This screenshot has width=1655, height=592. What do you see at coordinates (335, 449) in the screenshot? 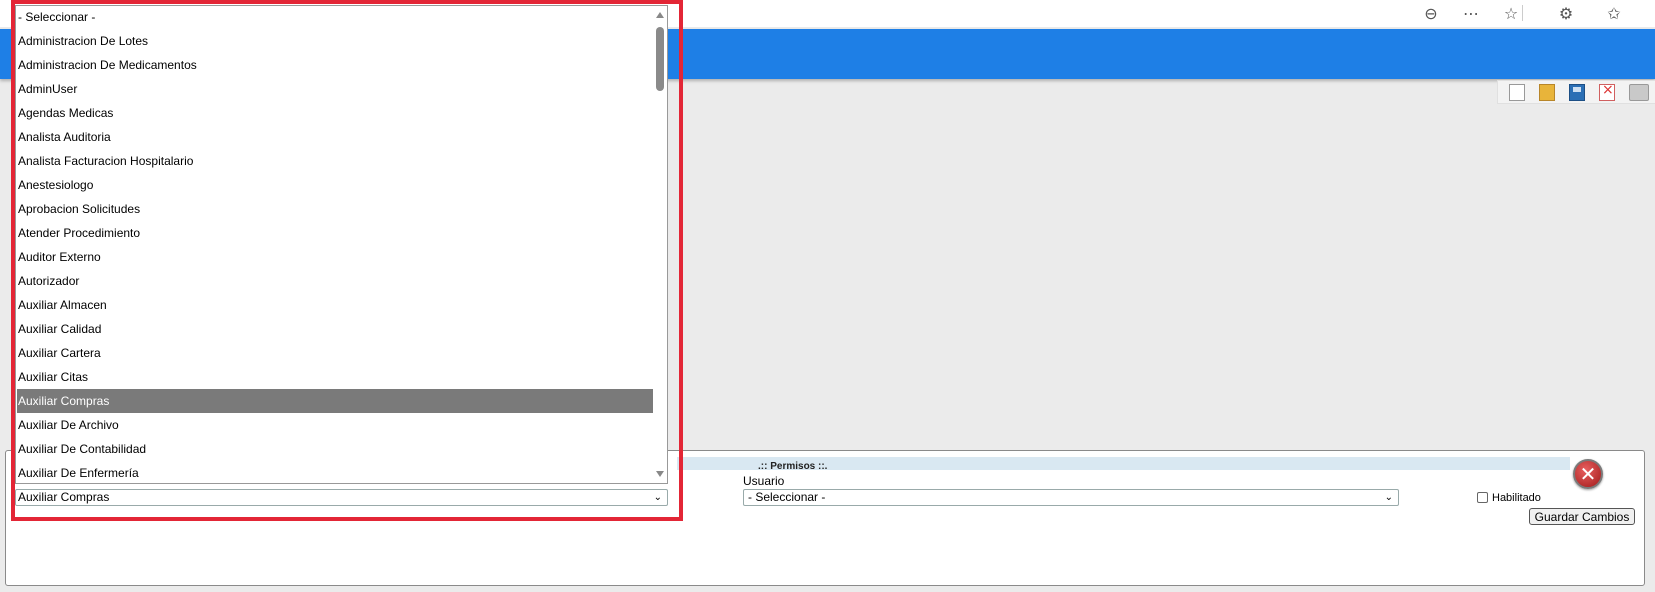
I see `dropdown-option: Auxiliar De Contabilidad` at bounding box center [335, 449].